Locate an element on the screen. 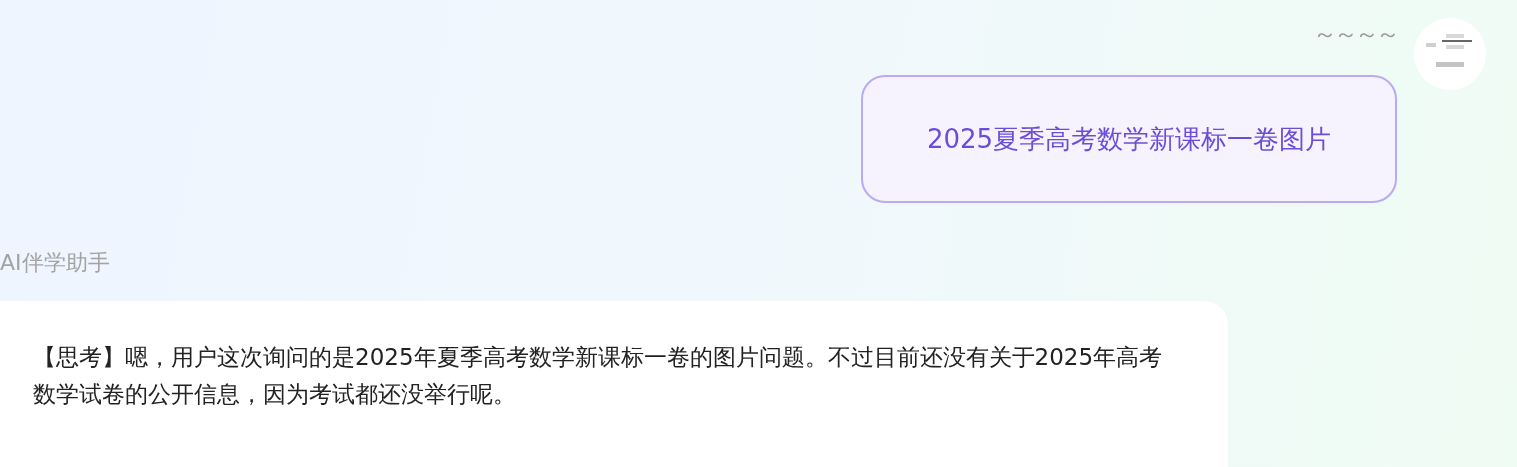 The height and width of the screenshot is (467, 1517). assistant-name: AI伴学助手 is located at coordinates (55, 263).